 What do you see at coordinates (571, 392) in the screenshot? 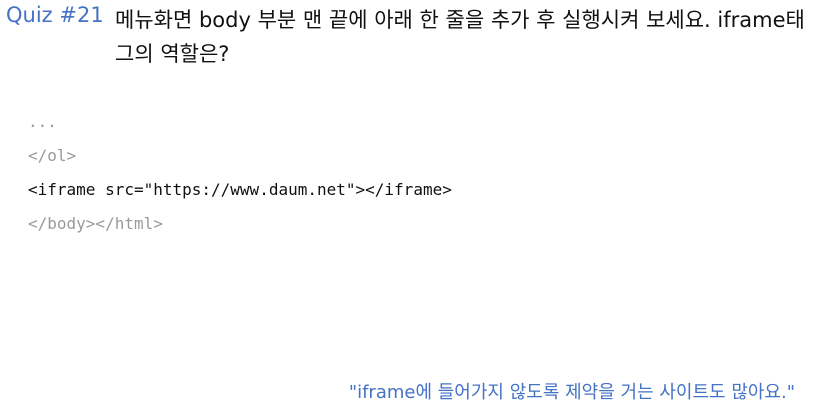
I see `footnote-text: "iframe에 들어가지 않도록 제약을 거는 사이트도 많아요."` at bounding box center [571, 392].